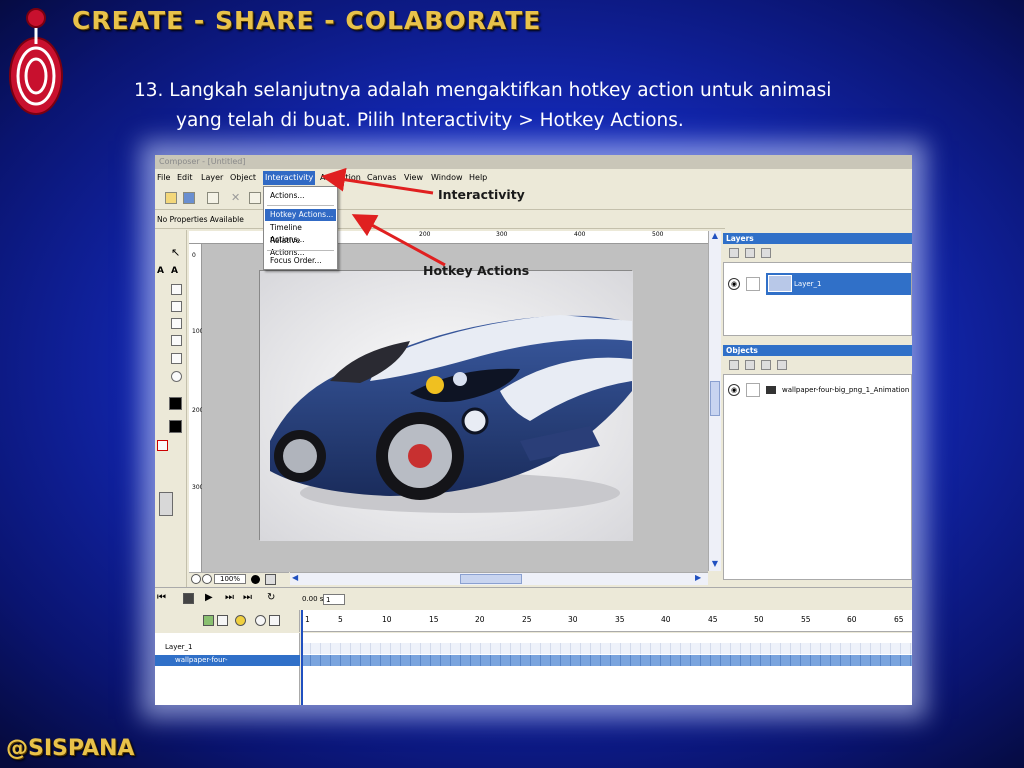 Image resolution: width=1024 pixels, height=768 pixels. Describe the element at coordinates (750, 365) in the screenshot. I see `object-link-icon` at that location.